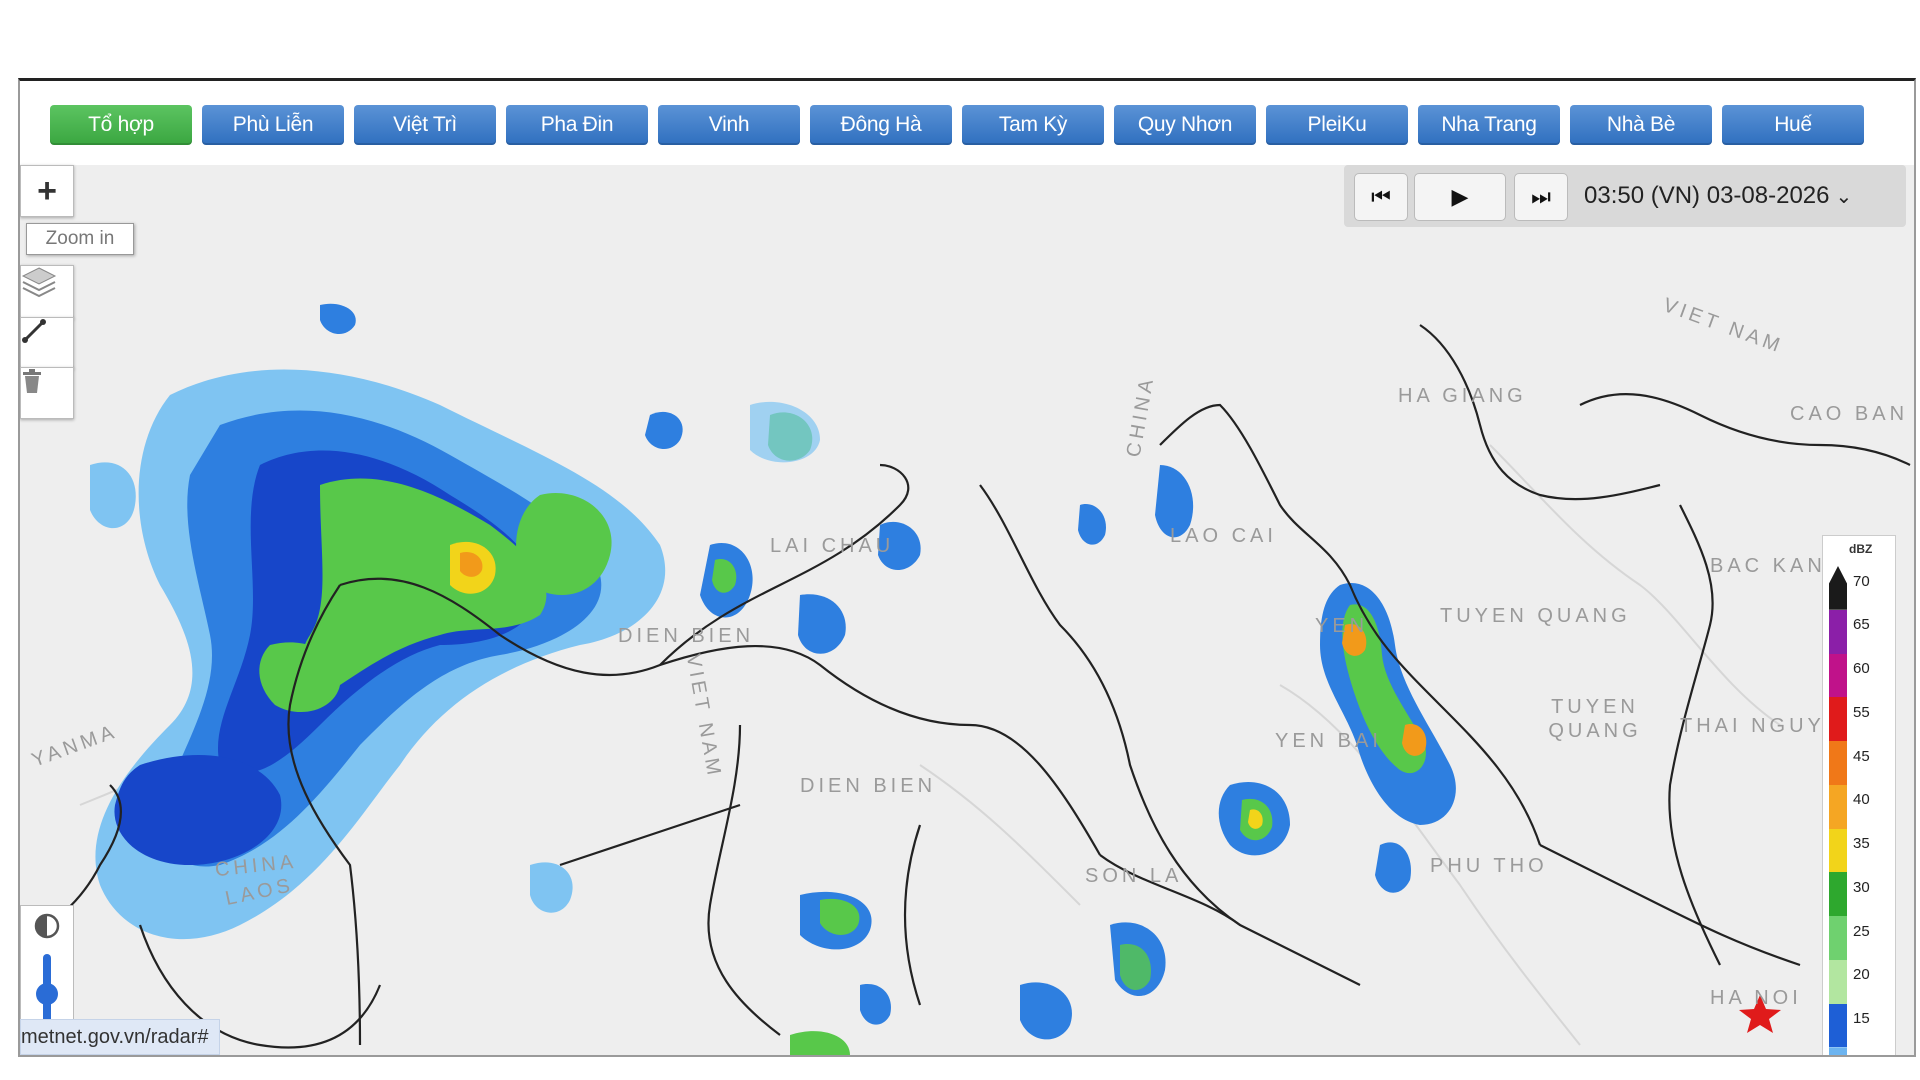  Describe the element at coordinates (1849, 414) in the screenshot. I see `map-label: CAO BAN` at that location.